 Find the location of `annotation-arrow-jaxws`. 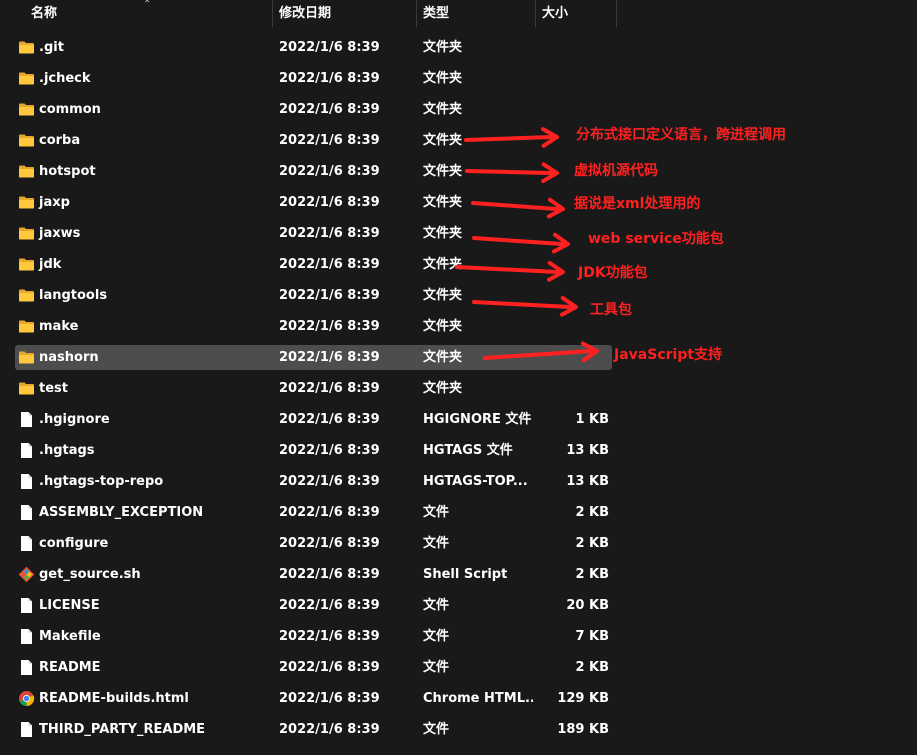

annotation-arrow-jaxws is located at coordinates (518, 241).